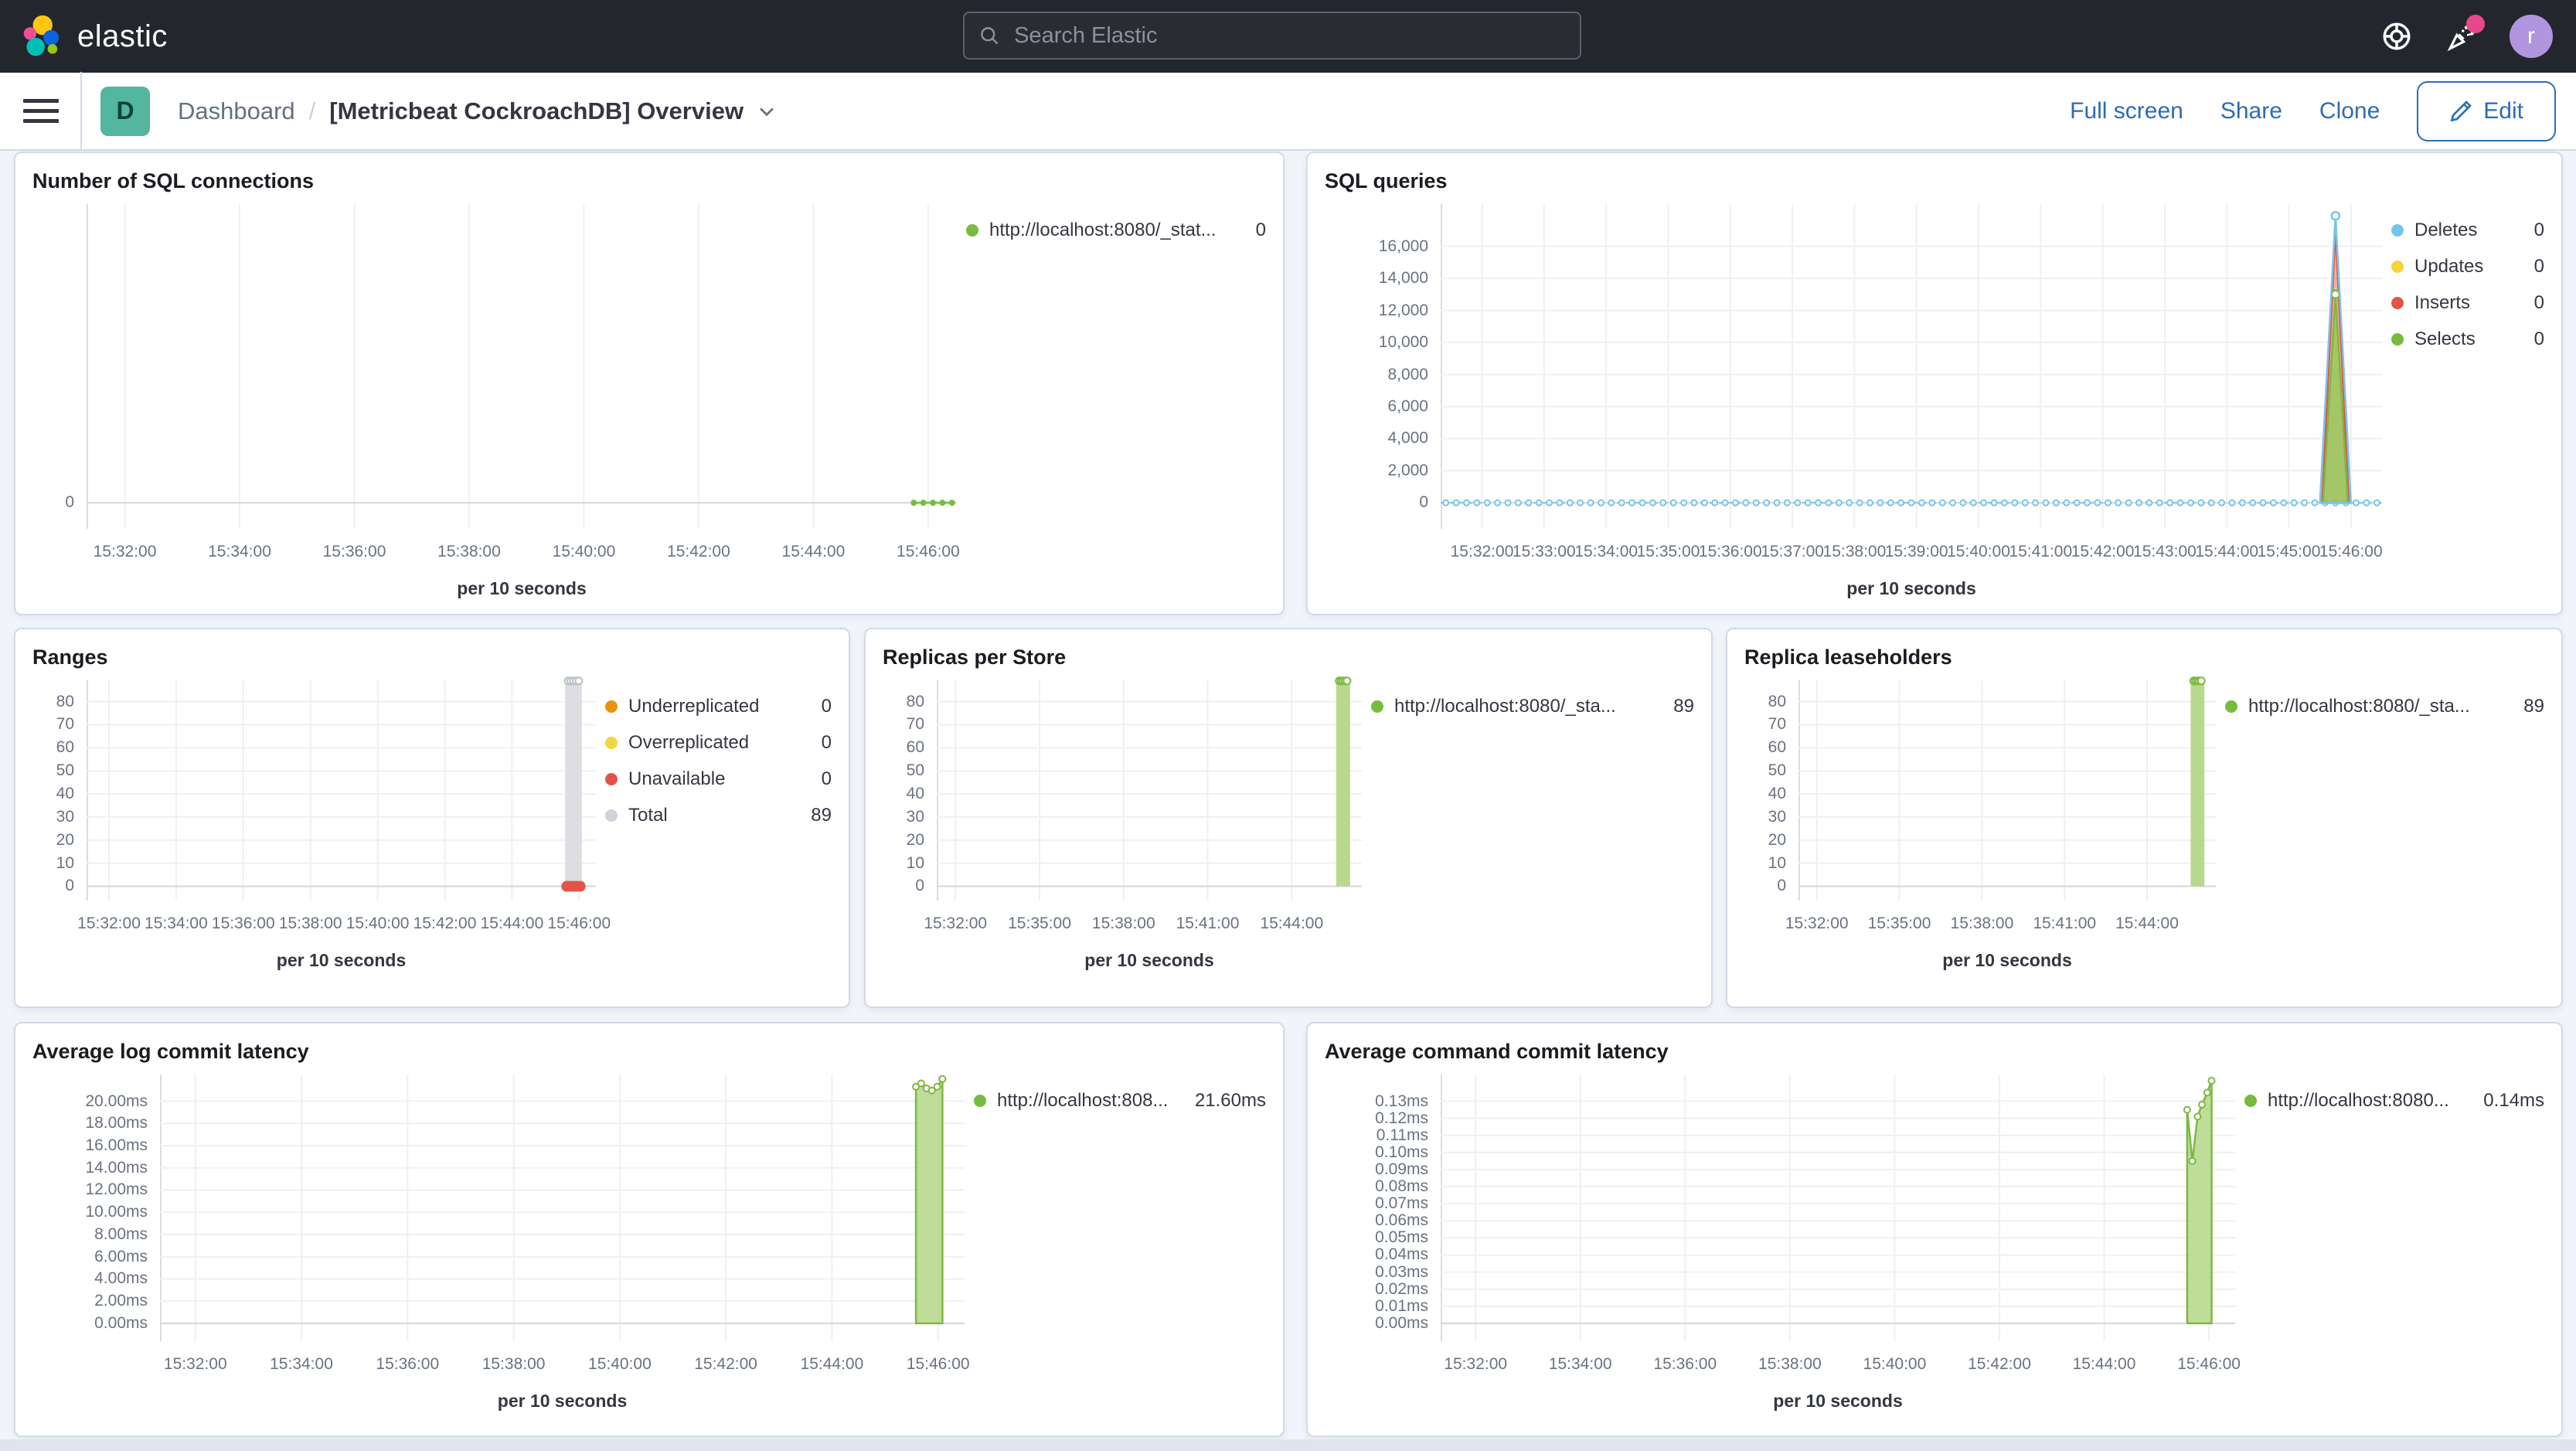 This screenshot has width=2576, height=1451. I want to click on x-tick-label: 15:42:00, so click(1999, 1364).